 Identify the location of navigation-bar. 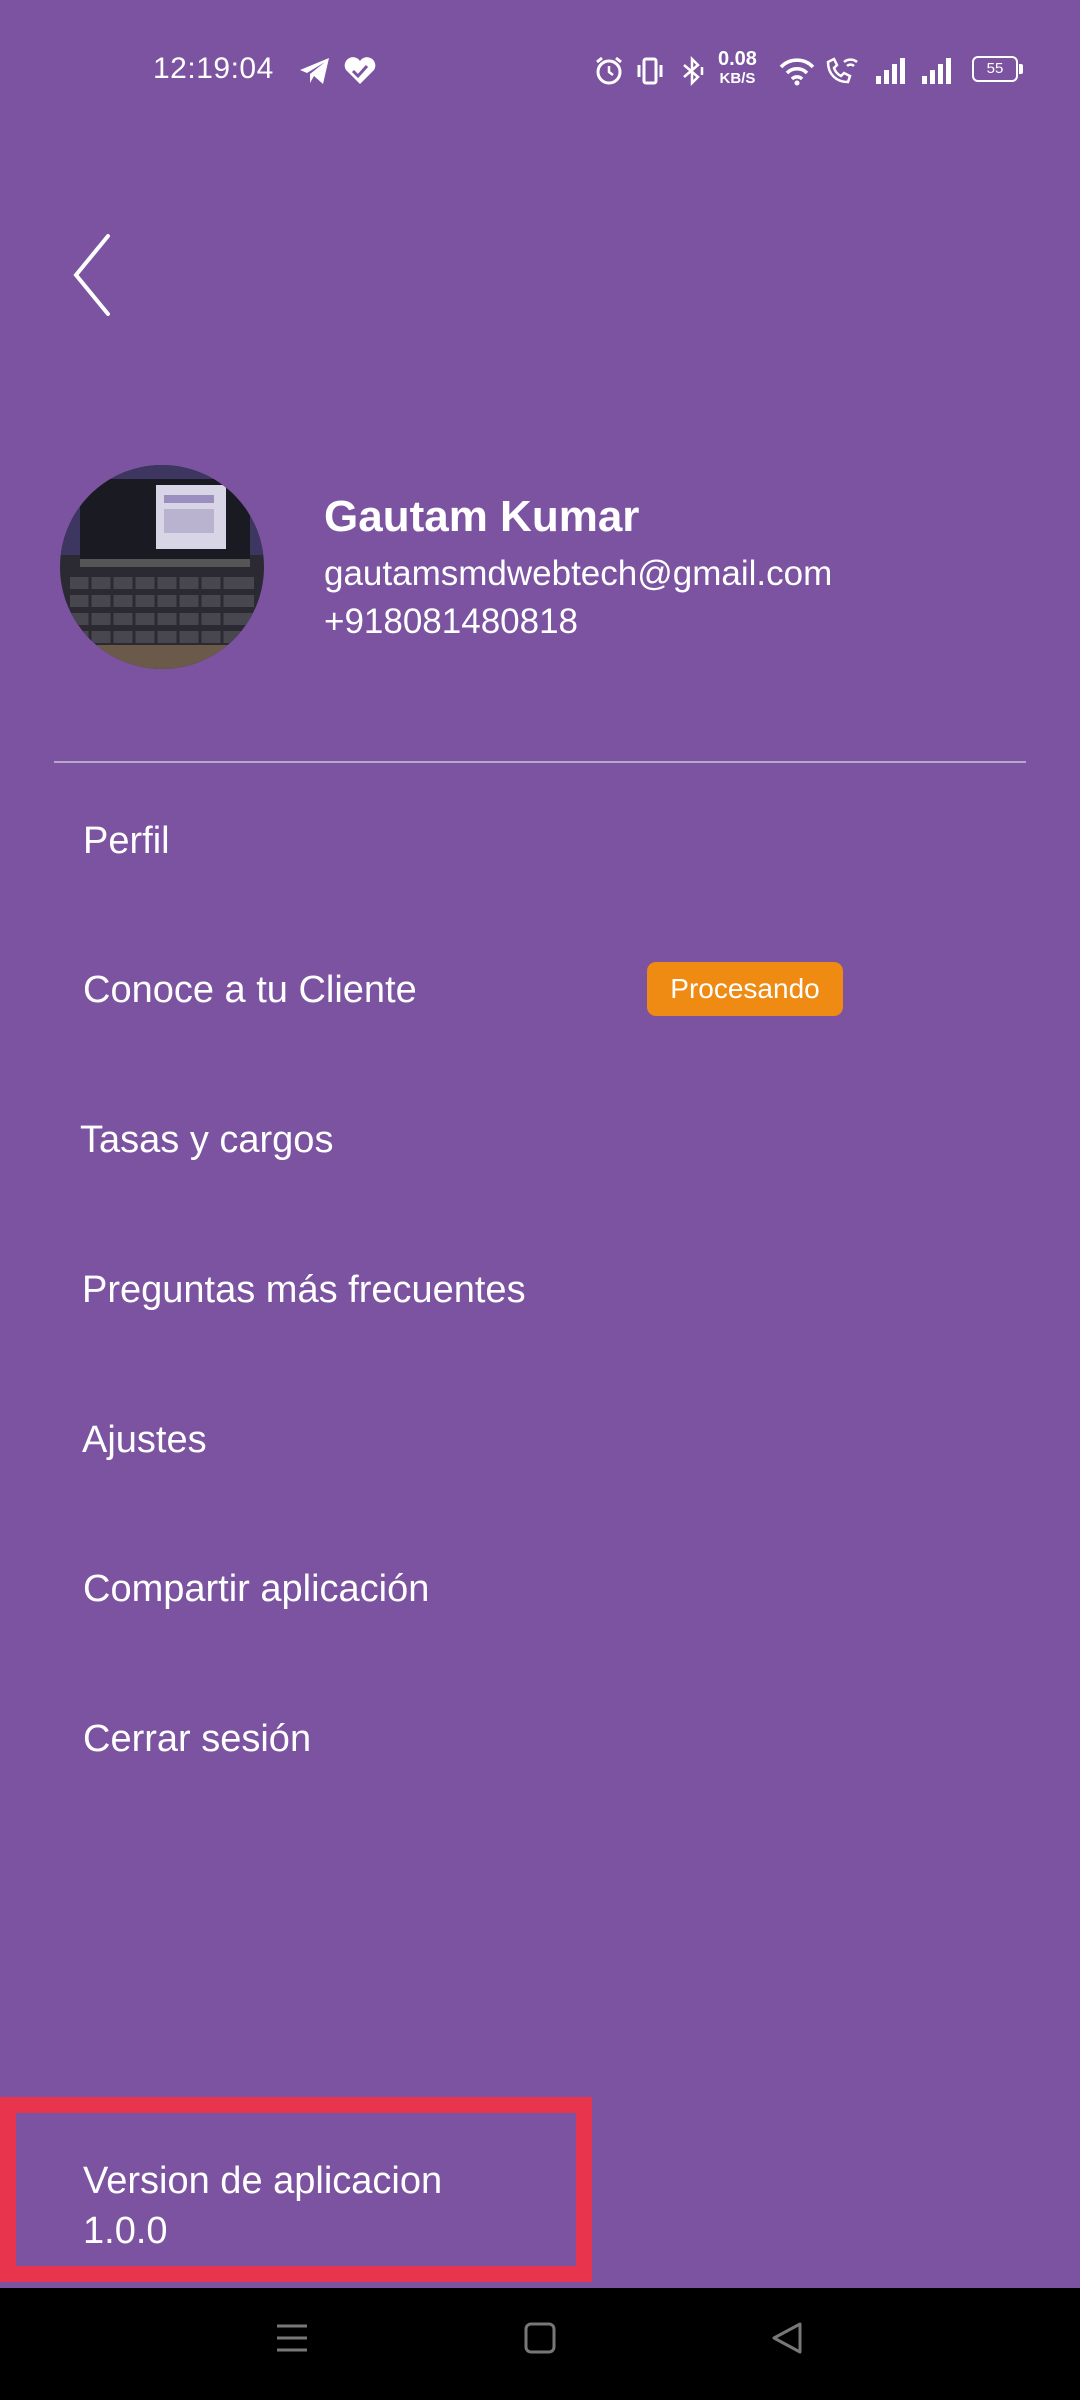
(540, 2344).